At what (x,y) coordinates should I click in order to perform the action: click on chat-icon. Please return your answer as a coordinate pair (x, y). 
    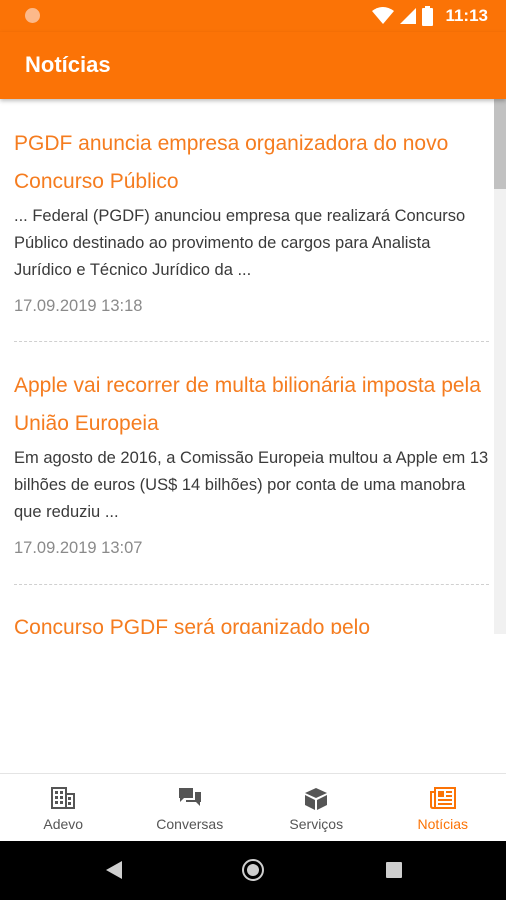
    Looking at the image, I should click on (189, 797).